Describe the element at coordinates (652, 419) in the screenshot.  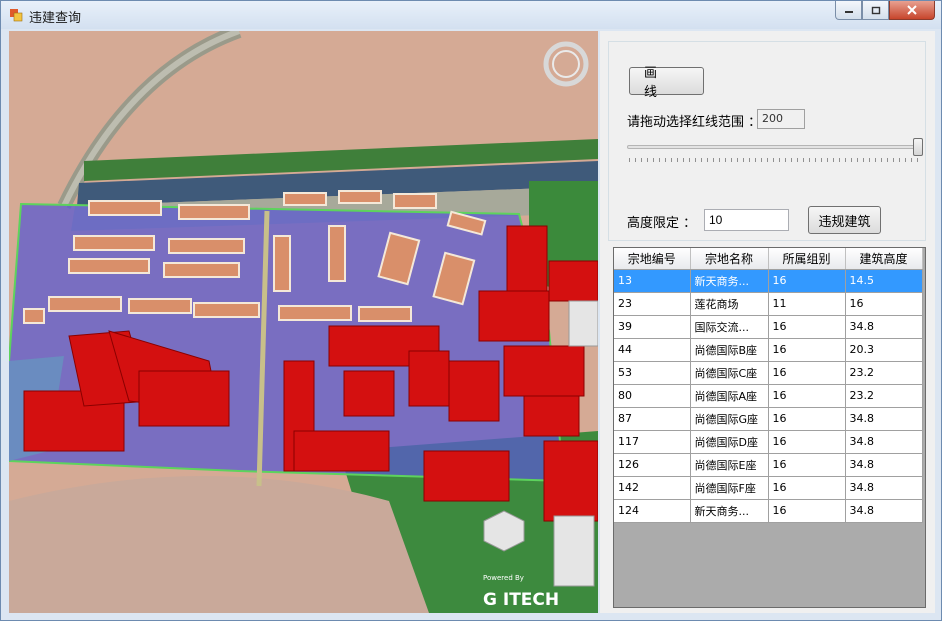
I see `table-cell: 87` at that location.